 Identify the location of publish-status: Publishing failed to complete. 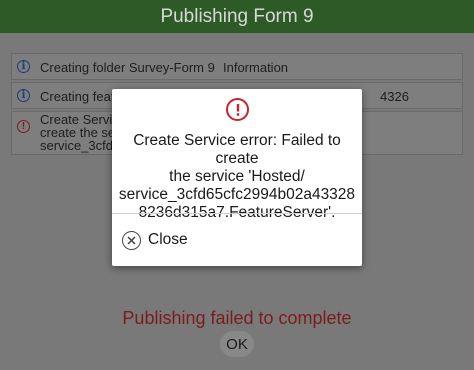
(237, 318).